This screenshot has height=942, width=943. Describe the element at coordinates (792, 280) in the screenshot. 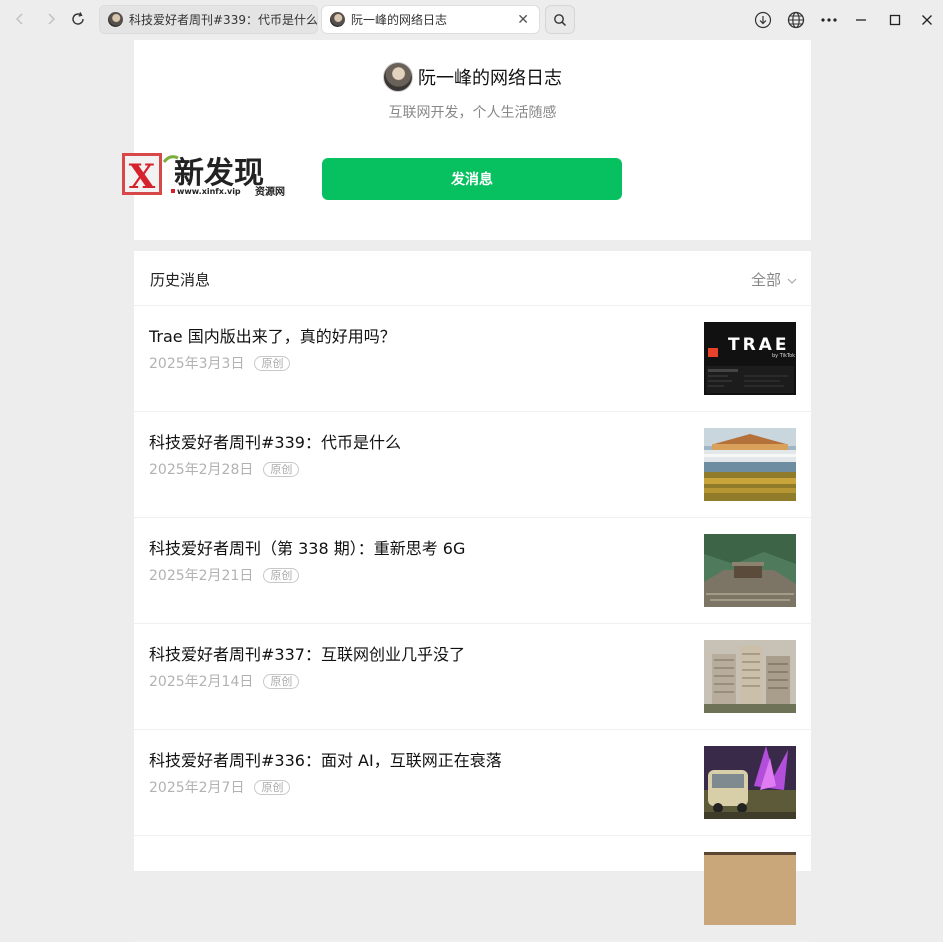

I see `chevron-down-icon` at that location.